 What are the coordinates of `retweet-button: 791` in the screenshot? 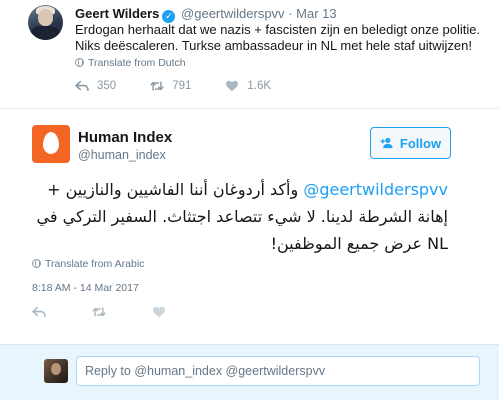 It's located at (170, 86).